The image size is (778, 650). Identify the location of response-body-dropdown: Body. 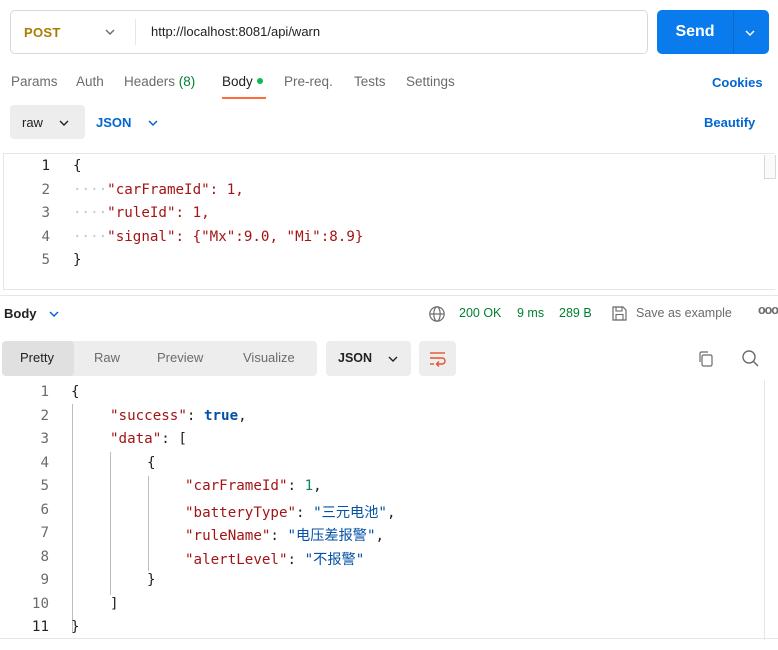
(20, 313).